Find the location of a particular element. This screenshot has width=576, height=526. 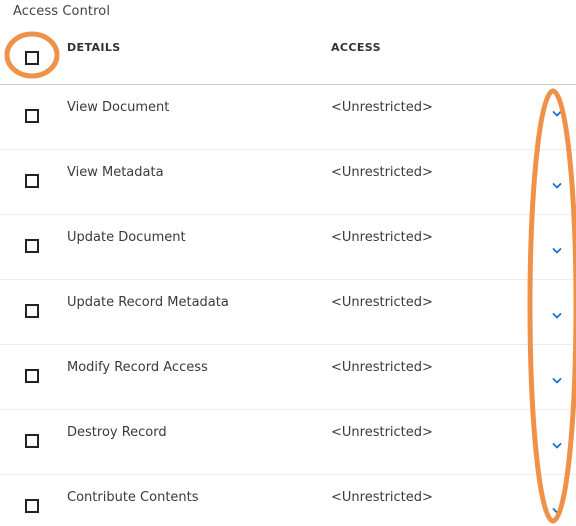

table-row: View Metadata <Unrestricted> is located at coordinates (288, 182).